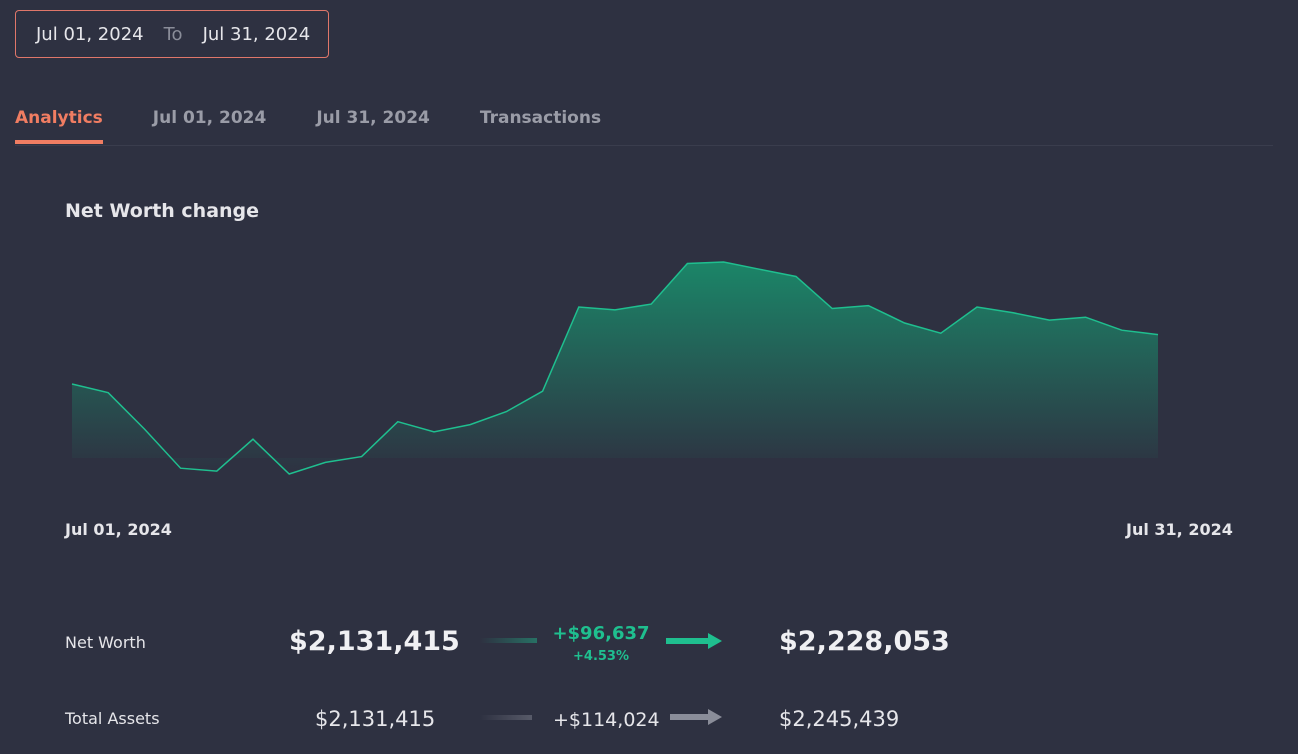 The width and height of the screenshot is (1298, 754). Describe the element at coordinates (105, 642) in the screenshot. I see `net-worth-label: Net Worth` at that location.